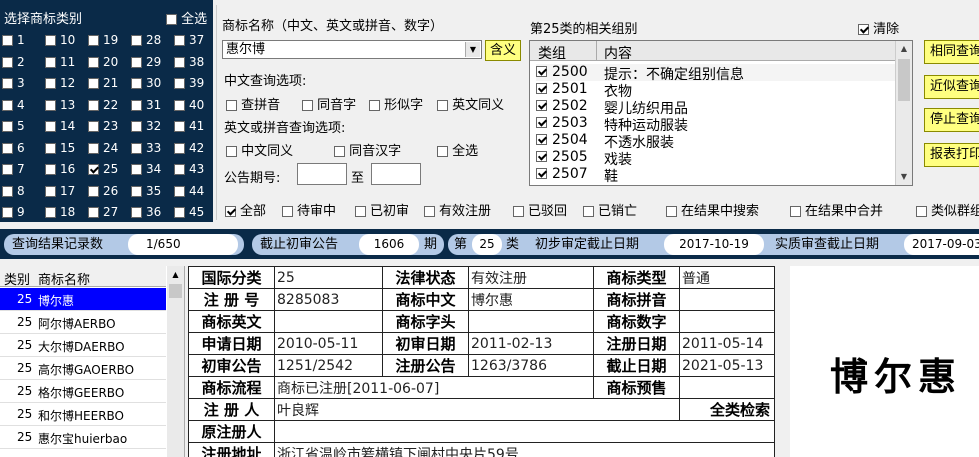 This screenshot has width=979, height=457. I want to click on action-button-3: 报表打印, so click(951, 155).